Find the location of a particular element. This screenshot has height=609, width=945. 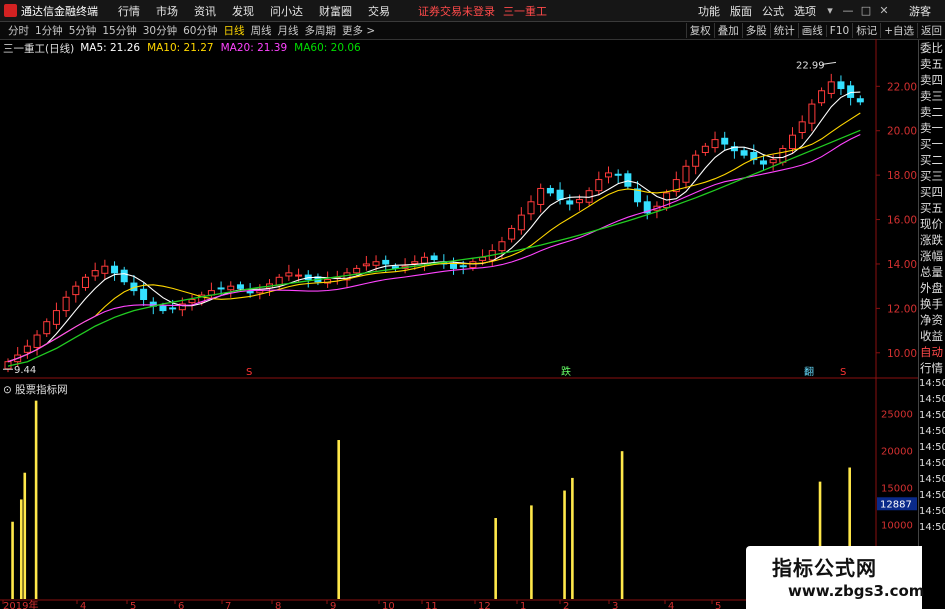

adjust-button: 复权 is located at coordinates (699, 30).